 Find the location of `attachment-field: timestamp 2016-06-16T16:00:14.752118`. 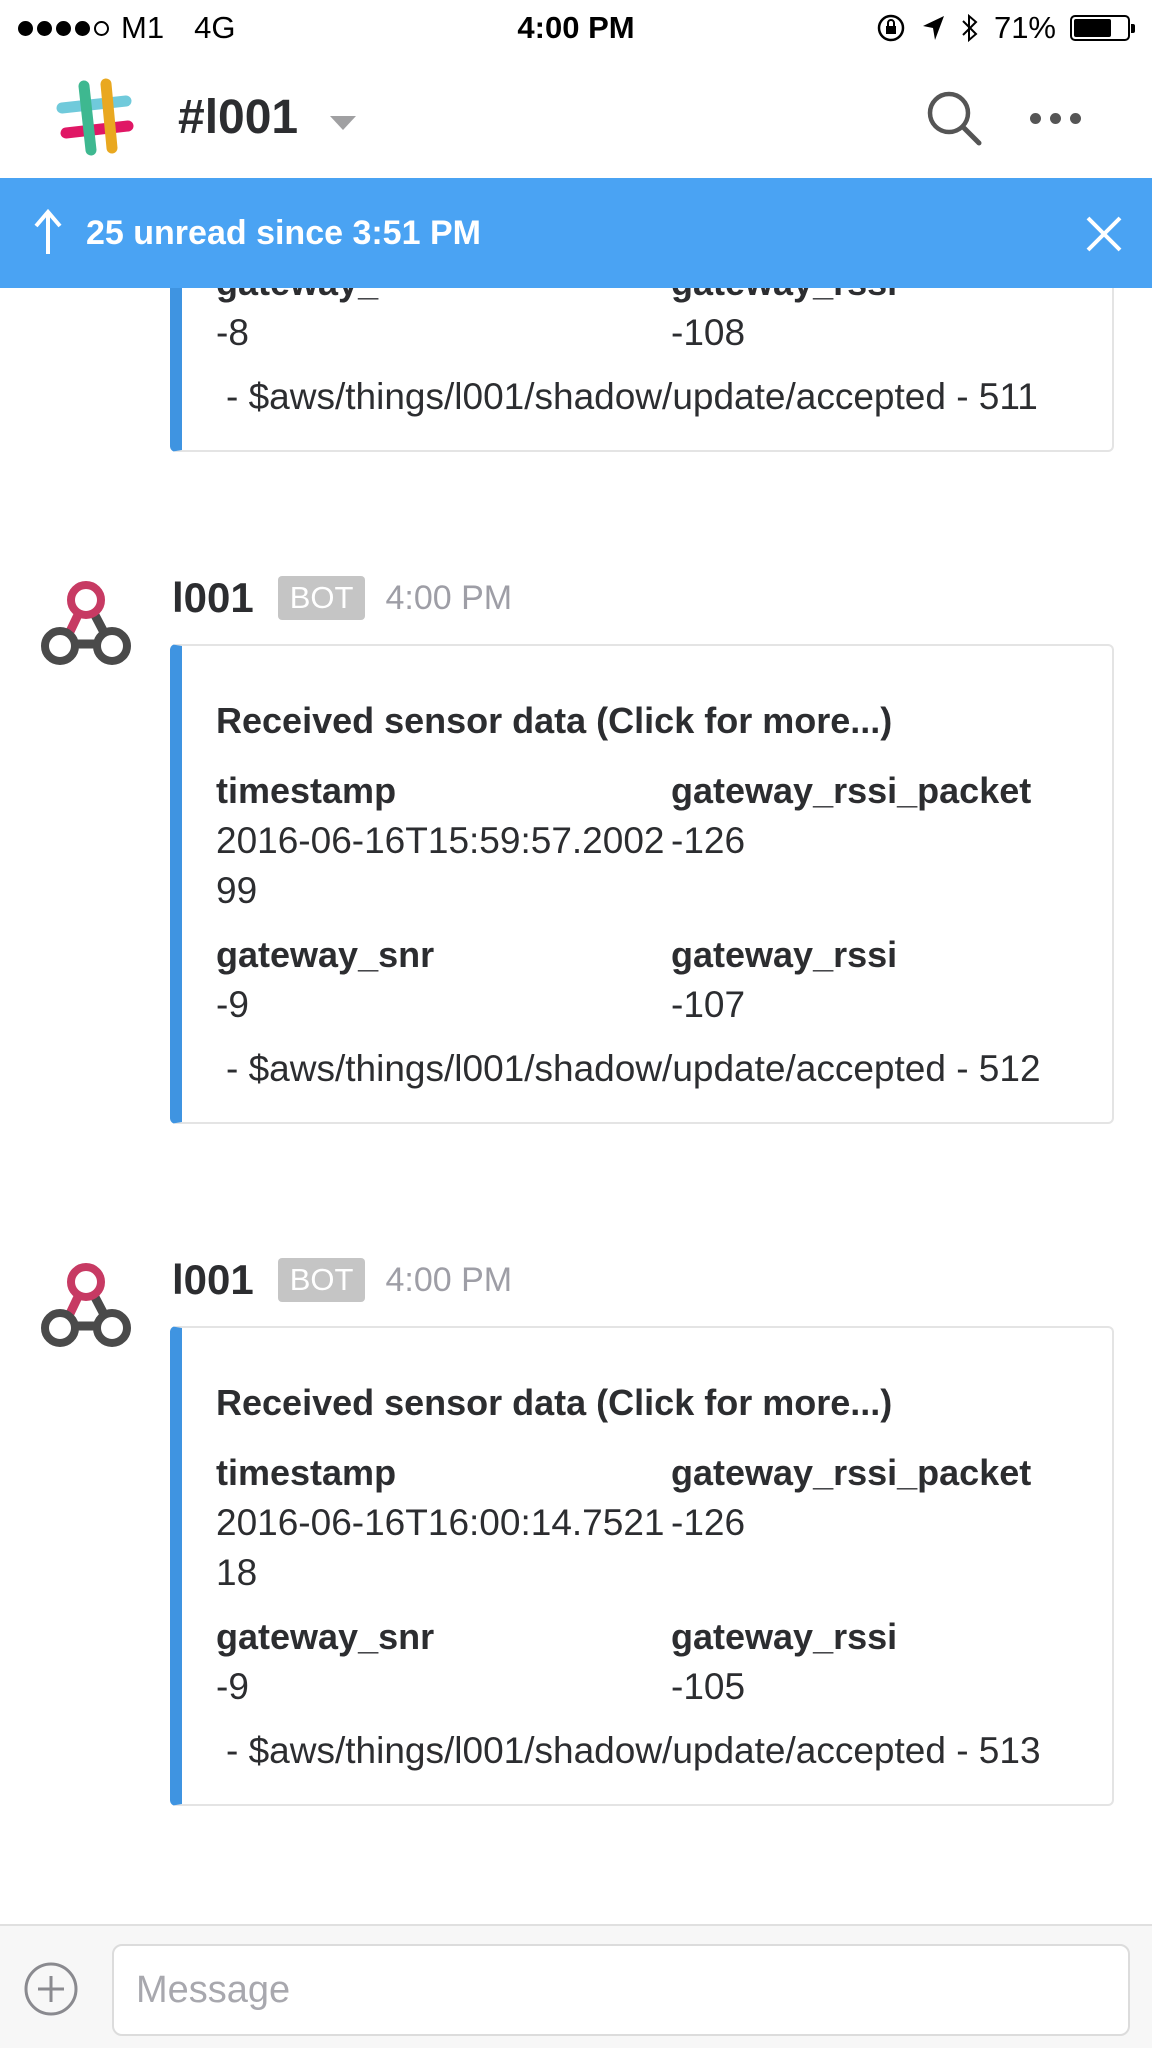

attachment-field: timestamp 2016-06-16T16:00:14.752118 is located at coordinates (443, 1523).